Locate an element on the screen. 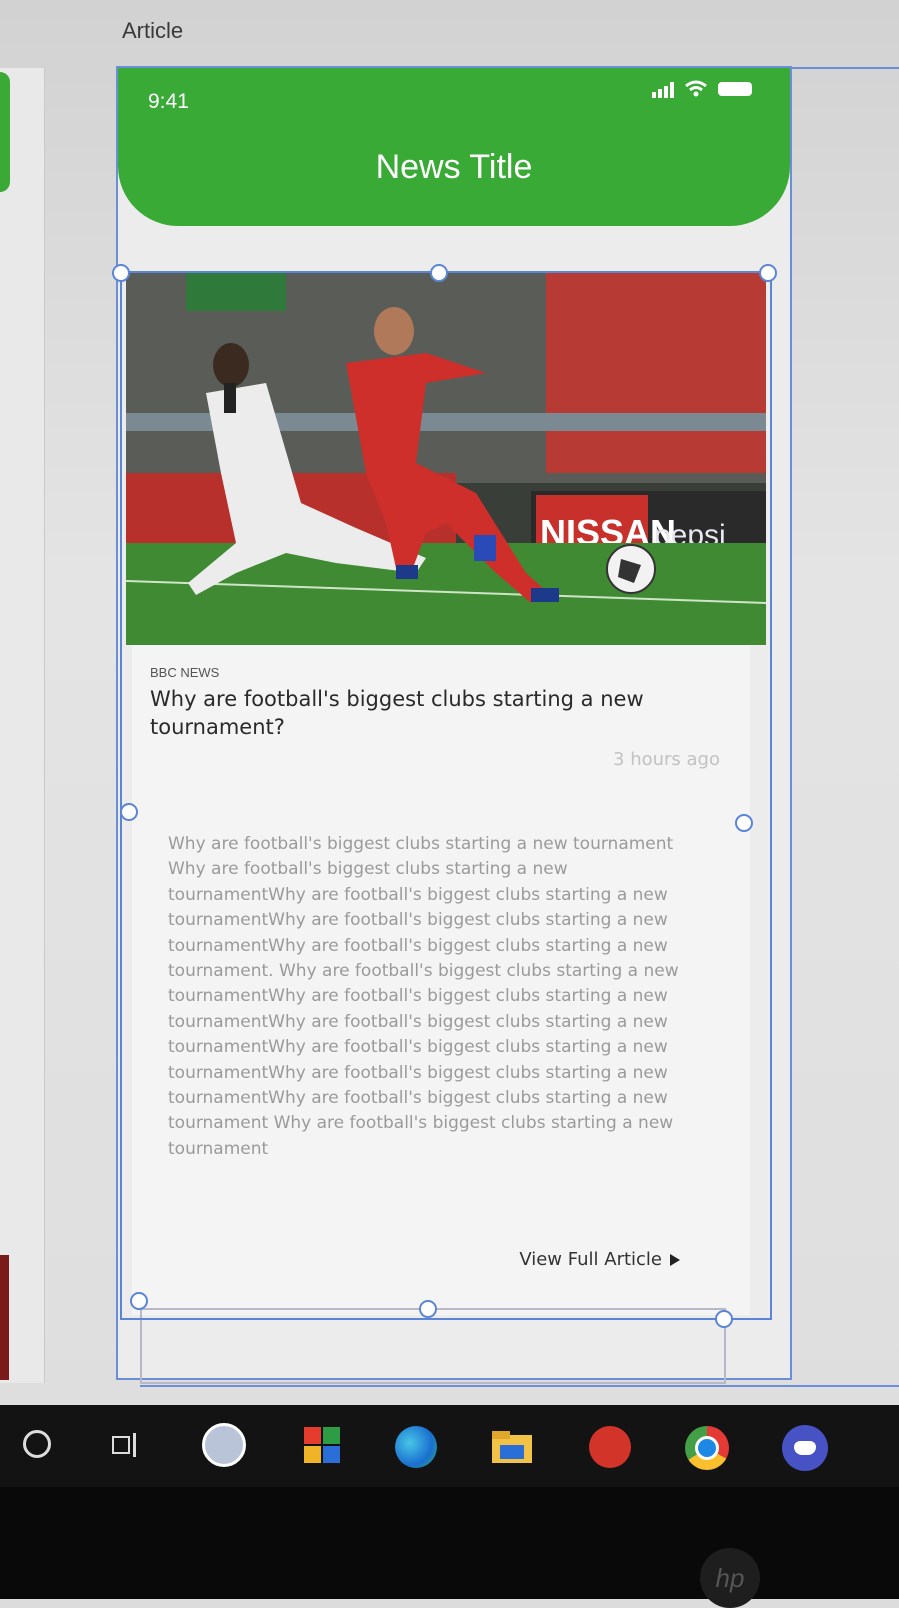  resize-handle-top-right is located at coordinates (768, 273).